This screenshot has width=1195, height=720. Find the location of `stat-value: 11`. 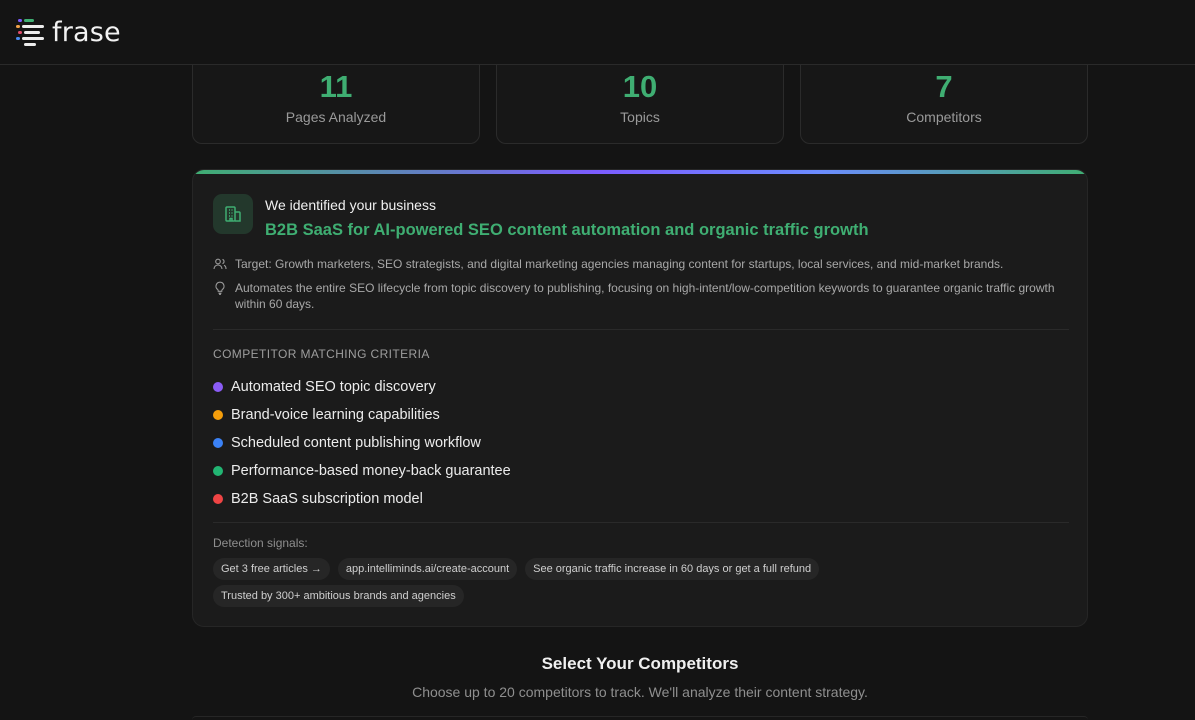

stat-value: 11 is located at coordinates (336, 86).